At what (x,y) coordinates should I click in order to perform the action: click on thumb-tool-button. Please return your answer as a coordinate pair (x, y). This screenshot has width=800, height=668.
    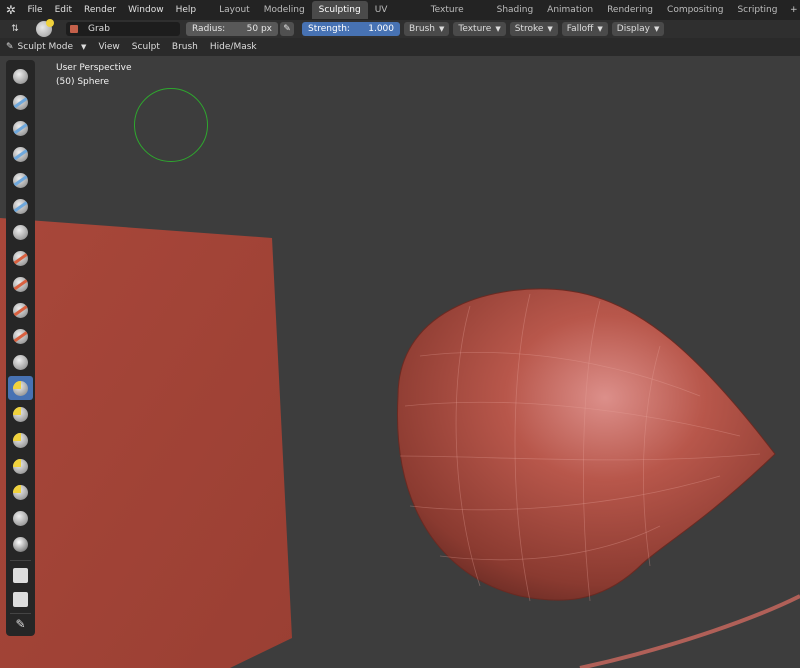
    Looking at the image, I should click on (20, 440).